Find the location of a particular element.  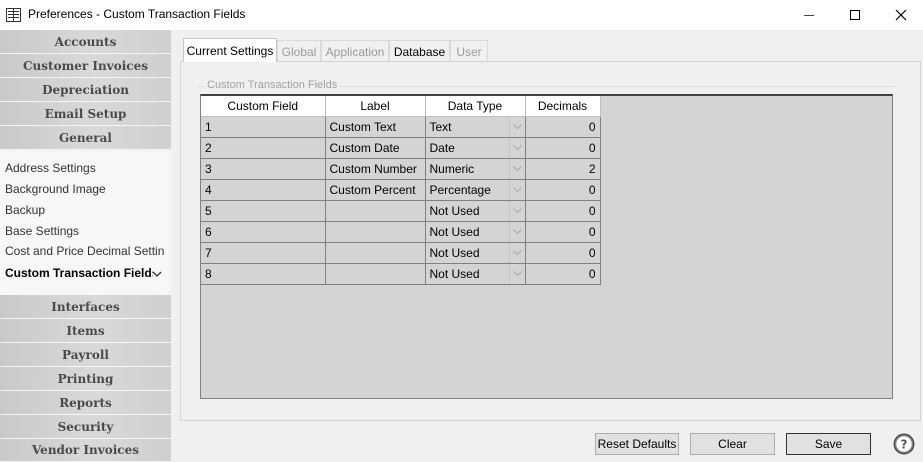

close-button is located at coordinates (900, 15).